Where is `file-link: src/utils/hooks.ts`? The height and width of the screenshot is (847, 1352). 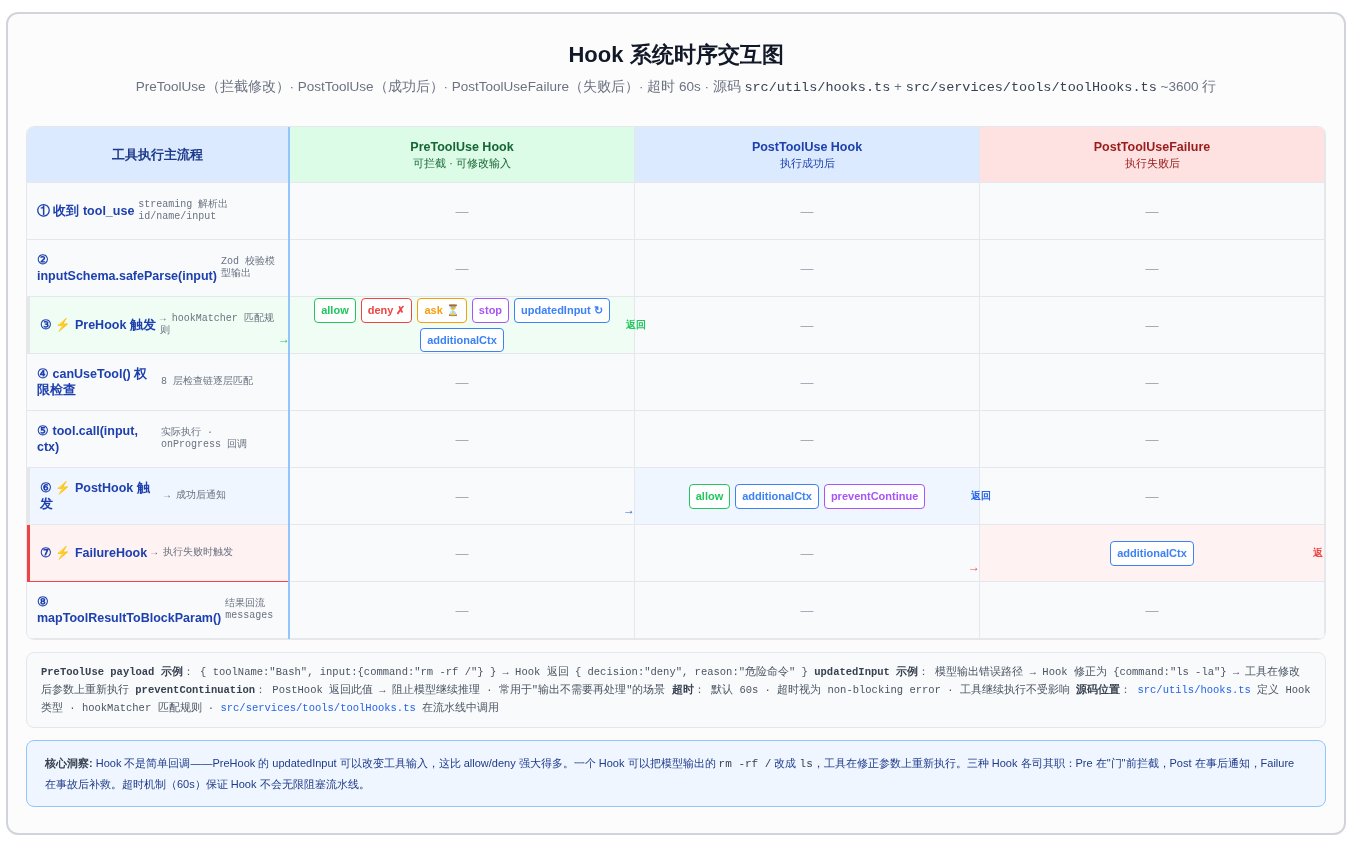
file-link: src/utils/hooks.ts is located at coordinates (1194, 690).